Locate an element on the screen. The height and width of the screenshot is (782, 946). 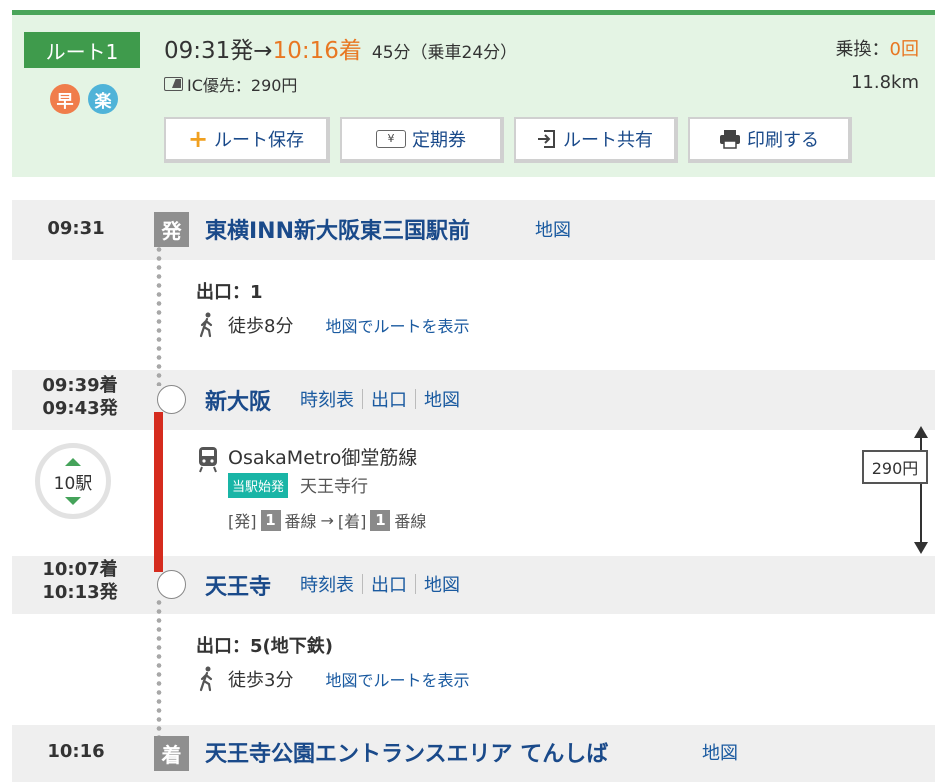
share-route-button: ルート共有 is located at coordinates (596, 140).